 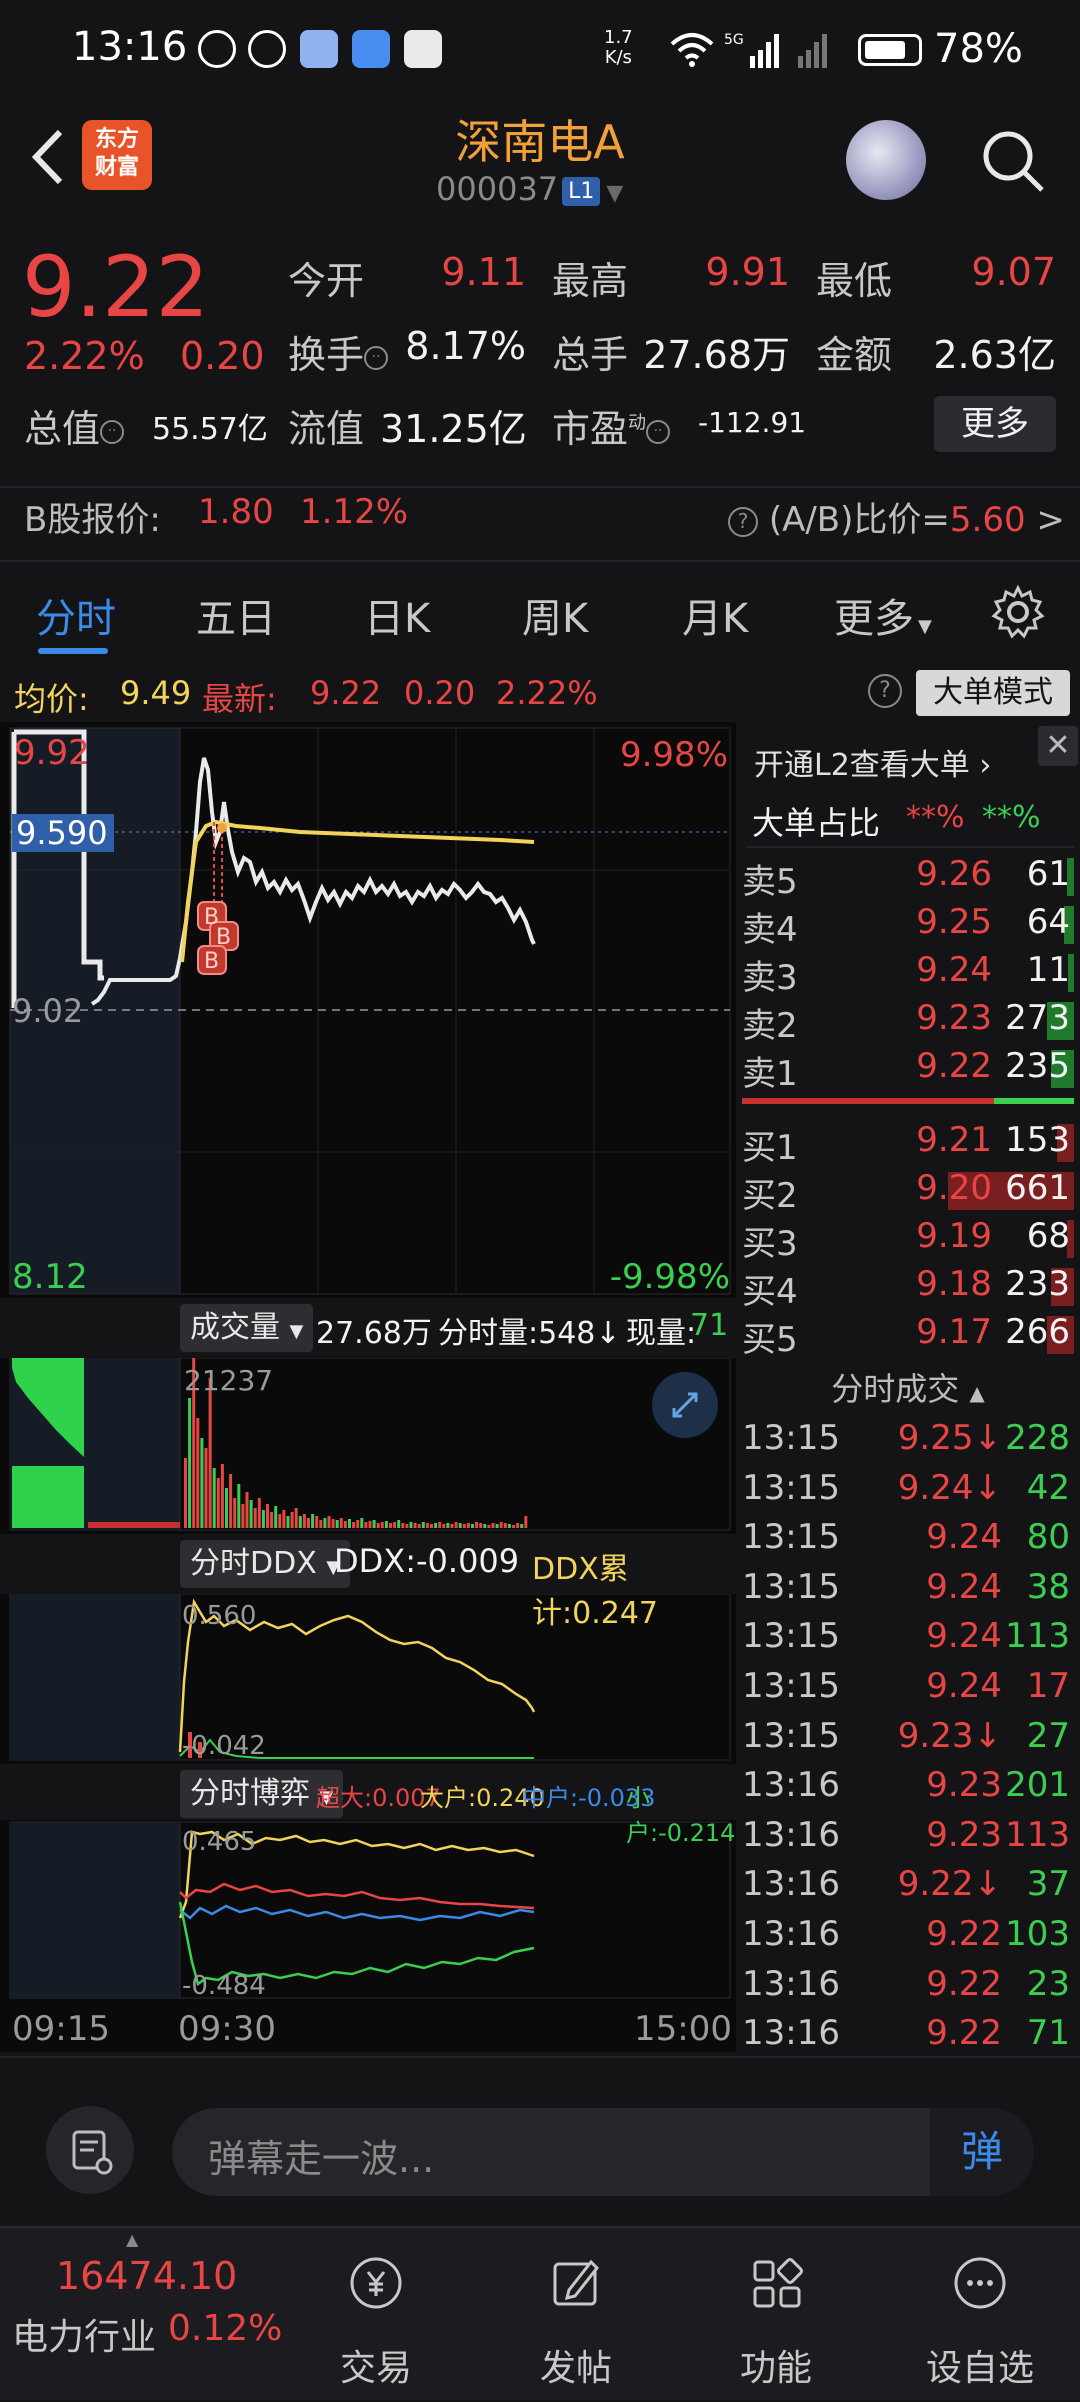 What do you see at coordinates (376, 2320) in the screenshot?
I see `nav-trade: 交易` at bounding box center [376, 2320].